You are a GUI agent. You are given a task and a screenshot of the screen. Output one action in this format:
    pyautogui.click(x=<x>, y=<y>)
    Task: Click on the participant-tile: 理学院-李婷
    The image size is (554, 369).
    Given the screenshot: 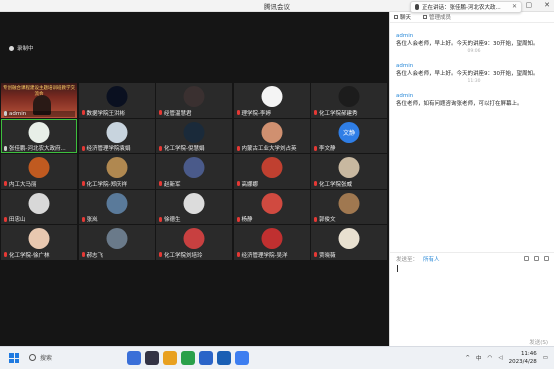 What is the action you would take?
    pyautogui.click(x=271, y=100)
    